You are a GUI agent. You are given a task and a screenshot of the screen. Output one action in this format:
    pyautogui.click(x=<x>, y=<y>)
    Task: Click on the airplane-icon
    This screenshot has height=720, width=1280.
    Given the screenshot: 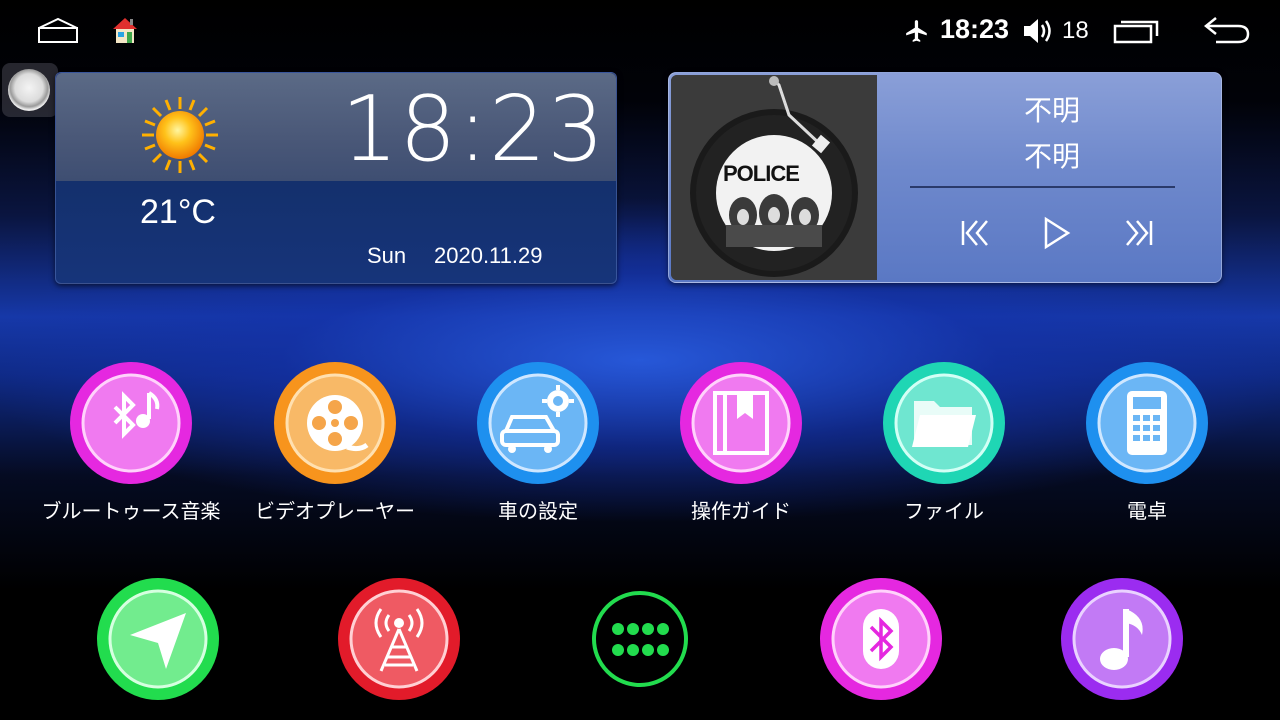 What is the action you would take?
    pyautogui.click(x=916, y=31)
    